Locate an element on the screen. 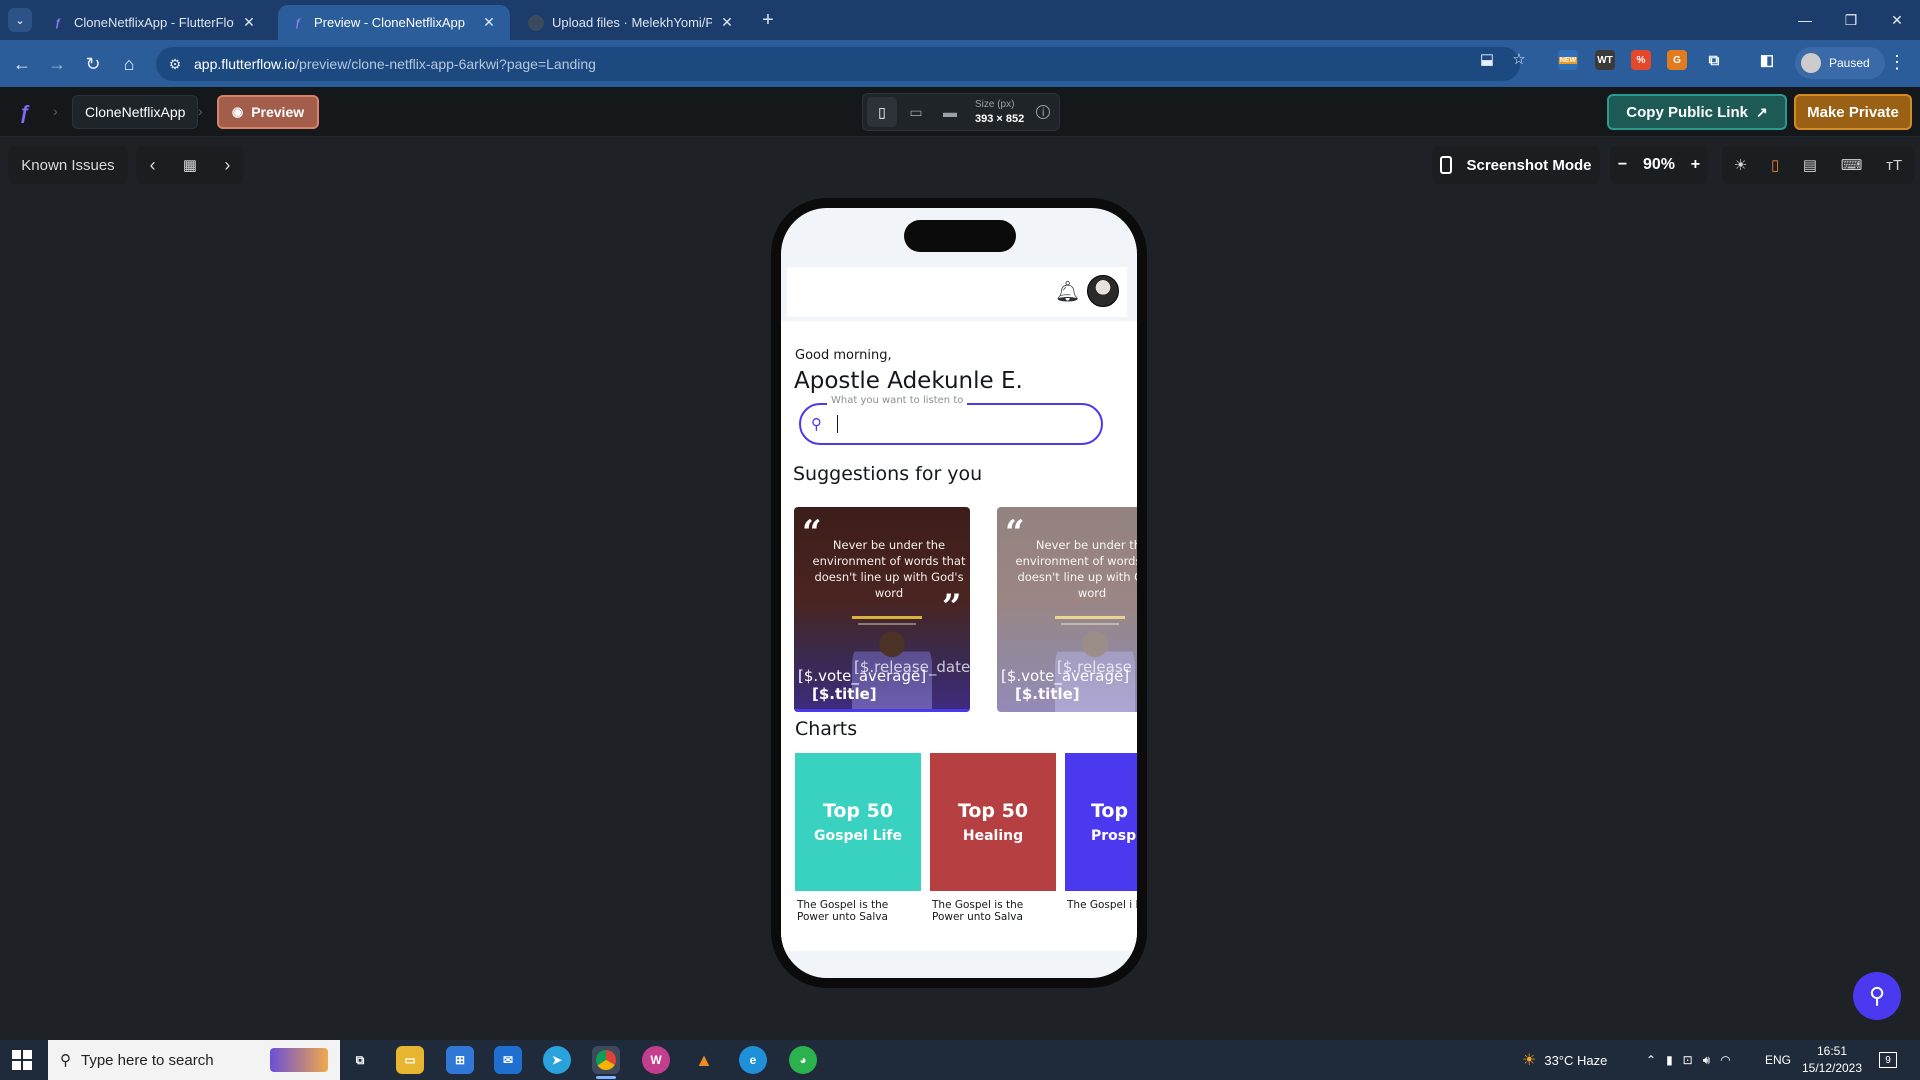 The image size is (1920, 1080). notification-center-icon: 9 is located at coordinates (1888, 1060).